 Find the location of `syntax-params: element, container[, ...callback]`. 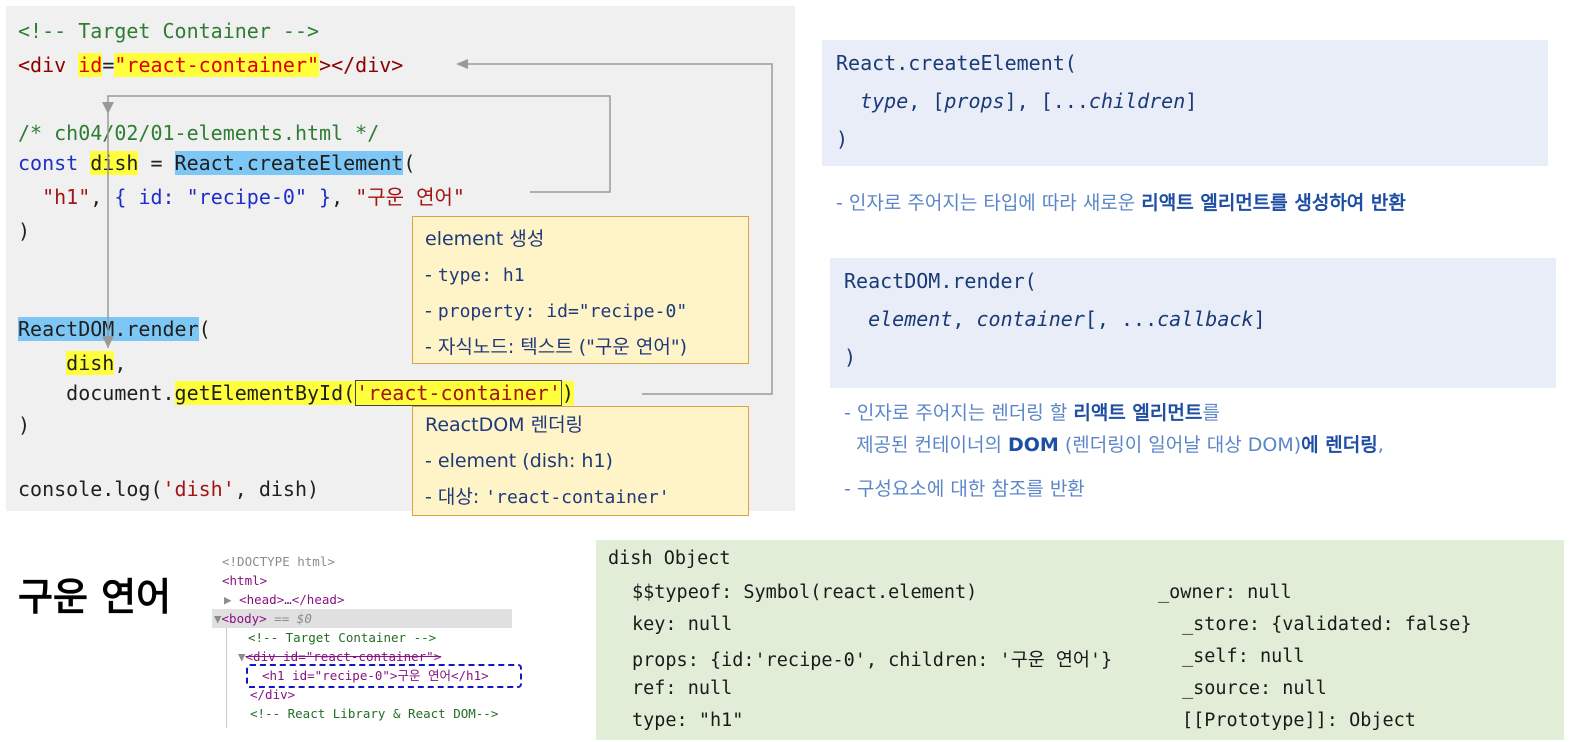

syntax-params: element, container[, ...callback] is located at coordinates (1200, 319).